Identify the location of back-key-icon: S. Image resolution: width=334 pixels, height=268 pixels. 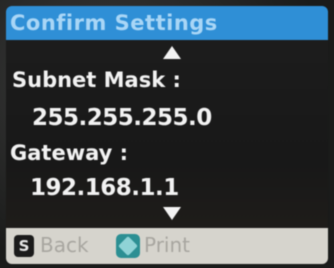
(24, 246).